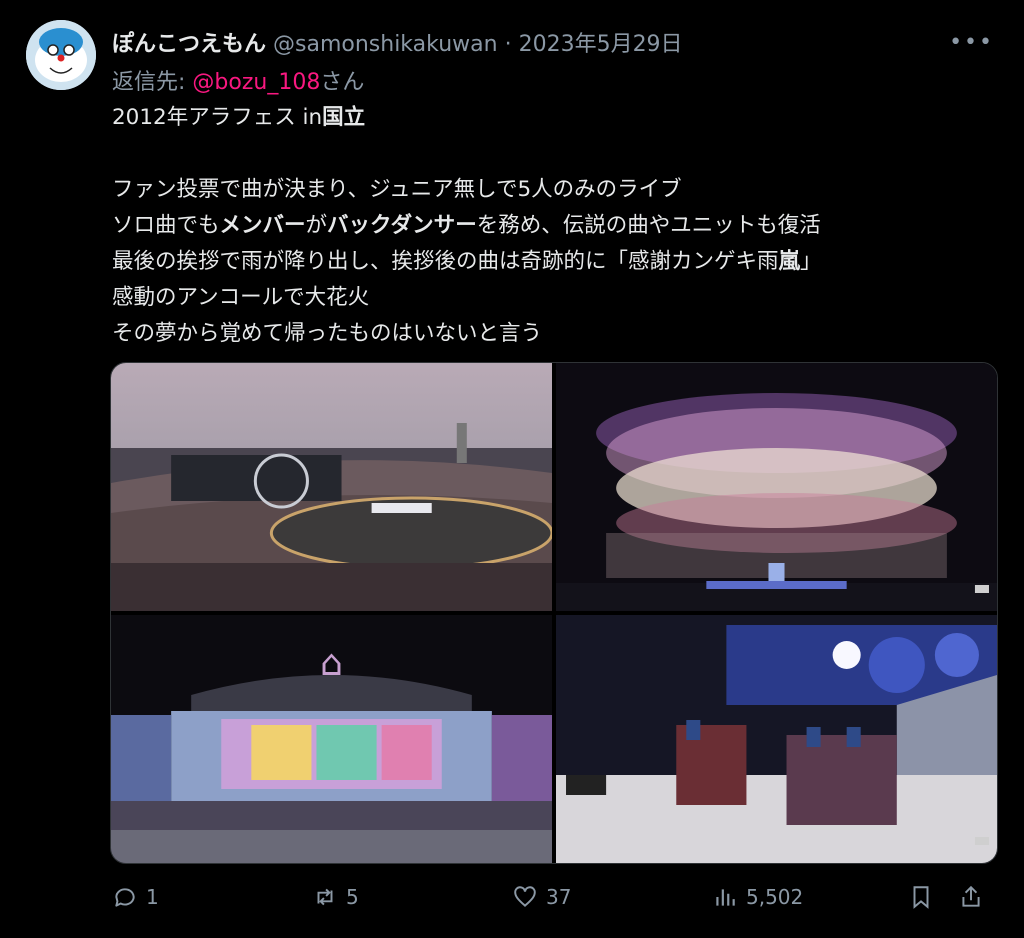  I want to click on user-handle: @samonshikakuwan, so click(385, 44).